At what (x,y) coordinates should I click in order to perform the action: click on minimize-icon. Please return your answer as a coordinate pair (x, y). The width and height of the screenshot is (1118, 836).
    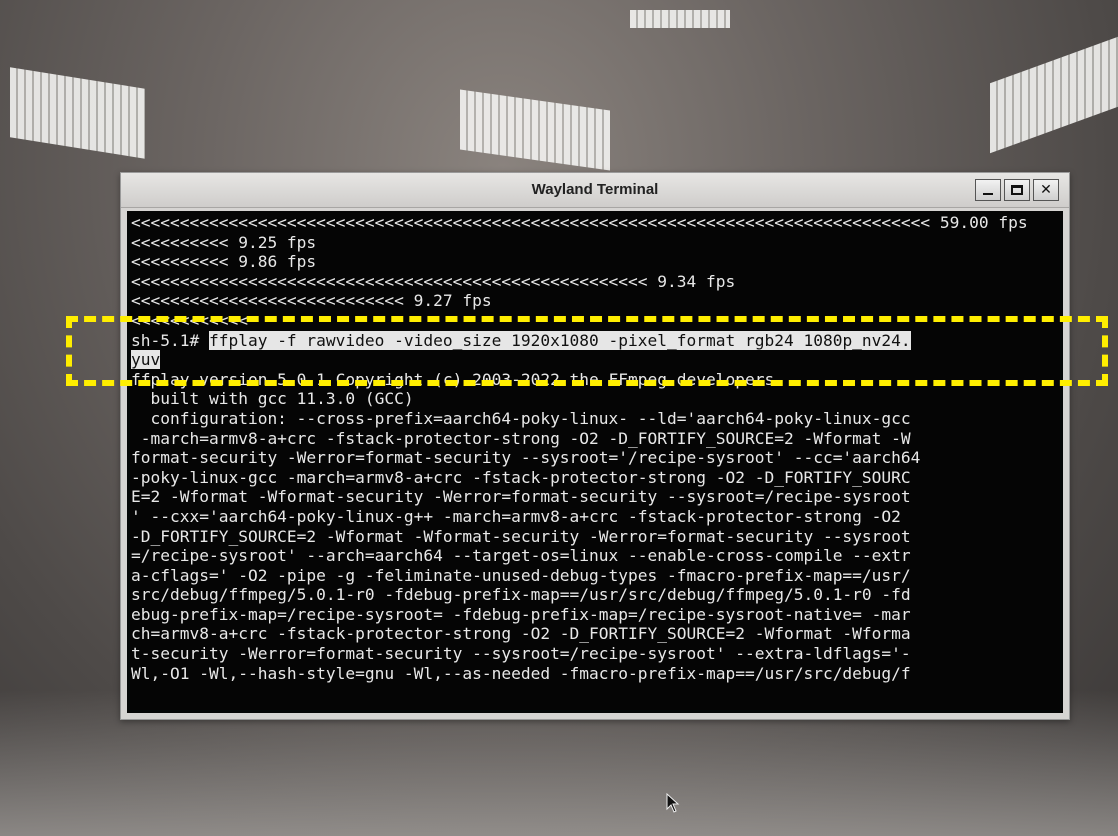
    Looking at the image, I should click on (988, 194).